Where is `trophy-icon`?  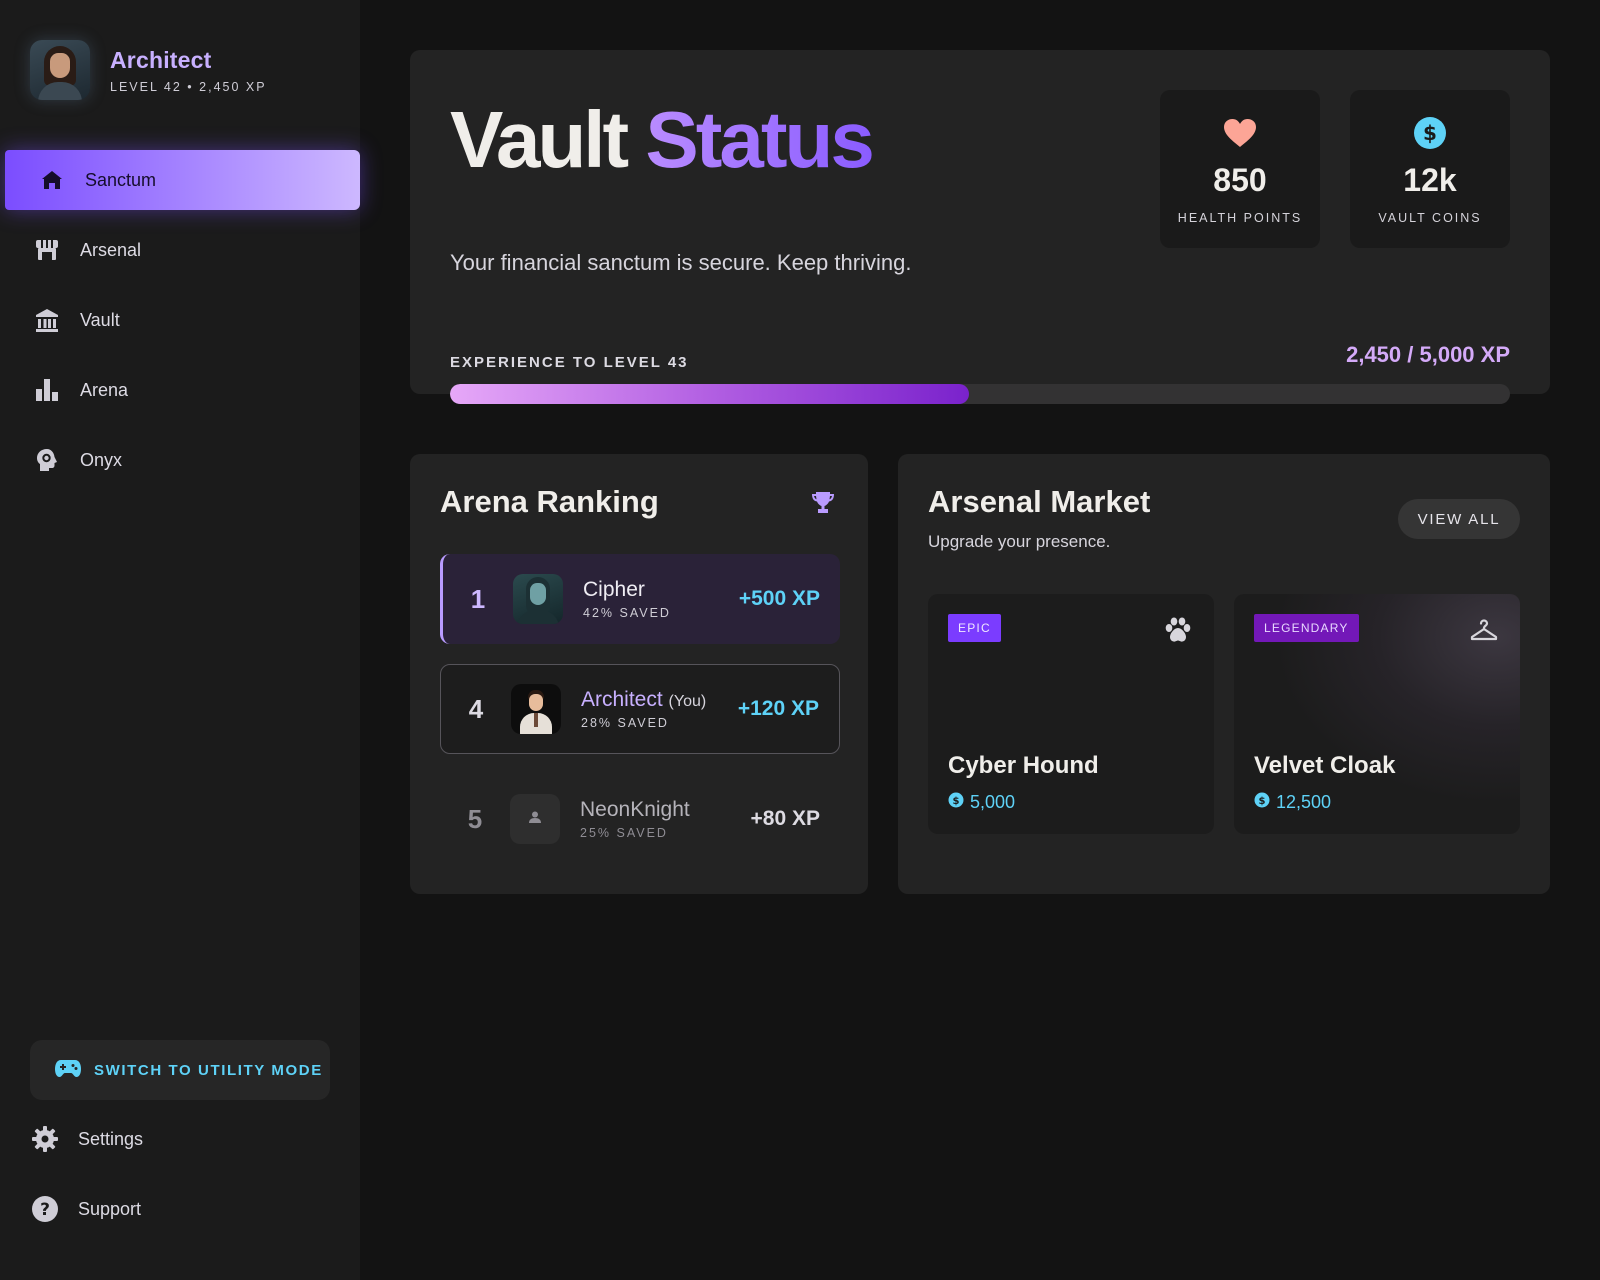
trophy-icon is located at coordinates (823, 505).